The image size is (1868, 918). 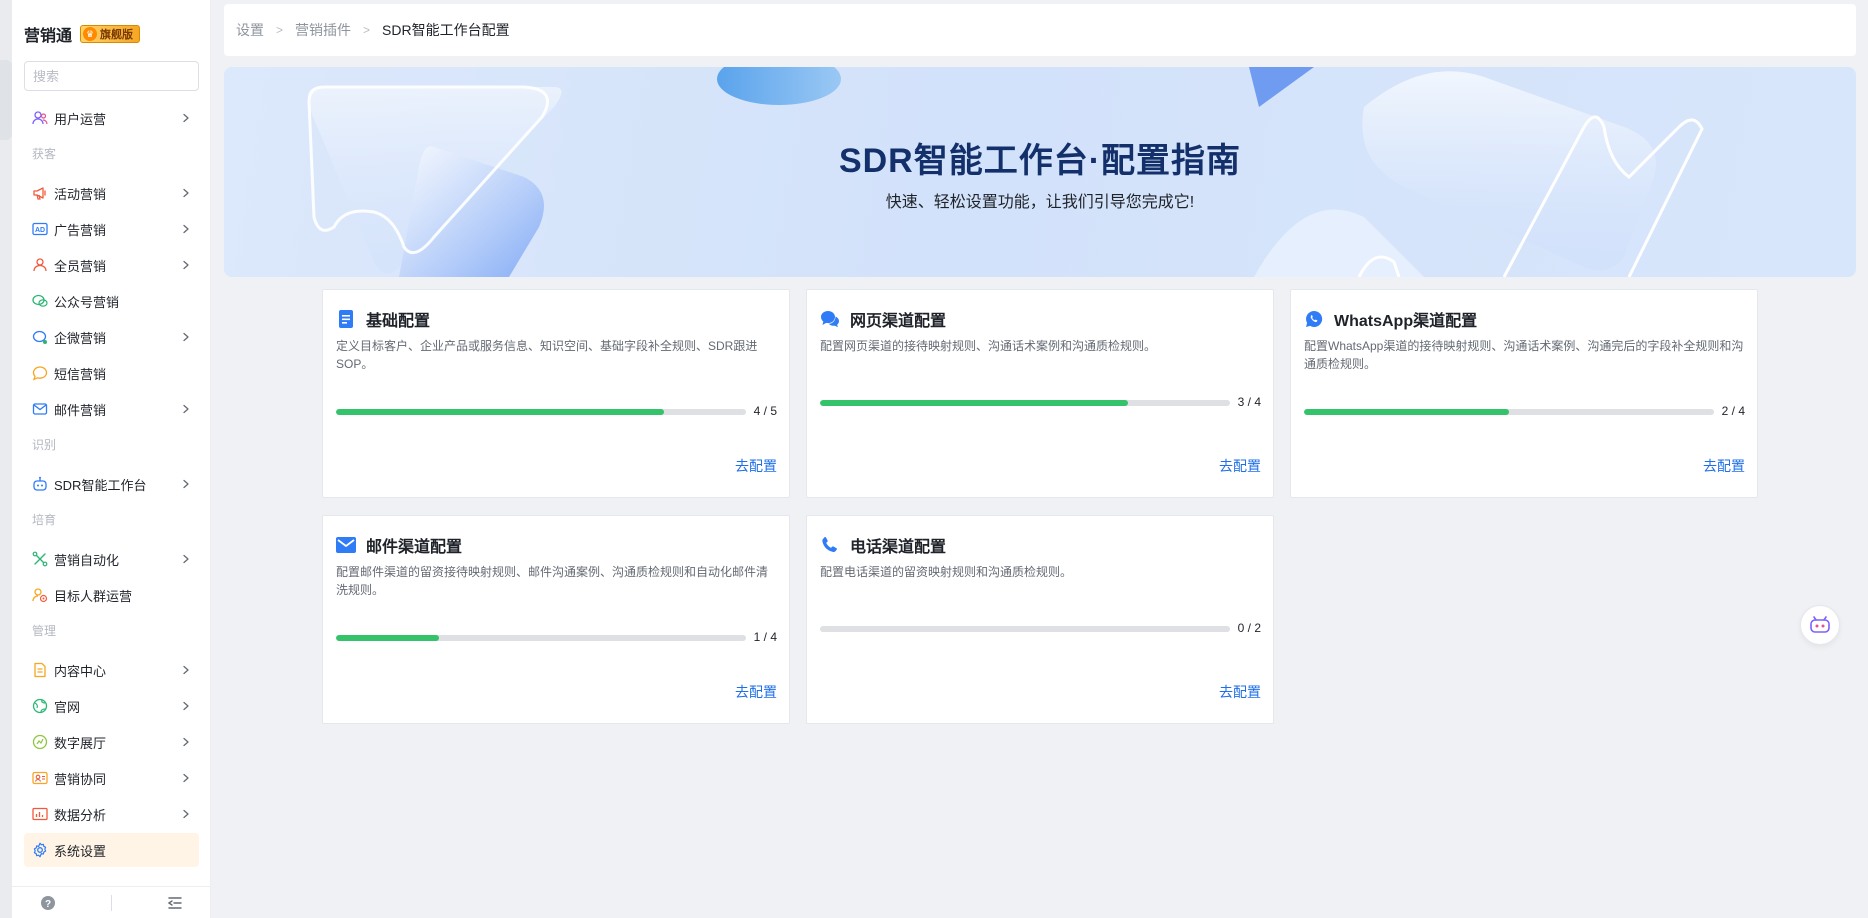 I want to click on collapse-menu-icon, so click(x=175, y=903).